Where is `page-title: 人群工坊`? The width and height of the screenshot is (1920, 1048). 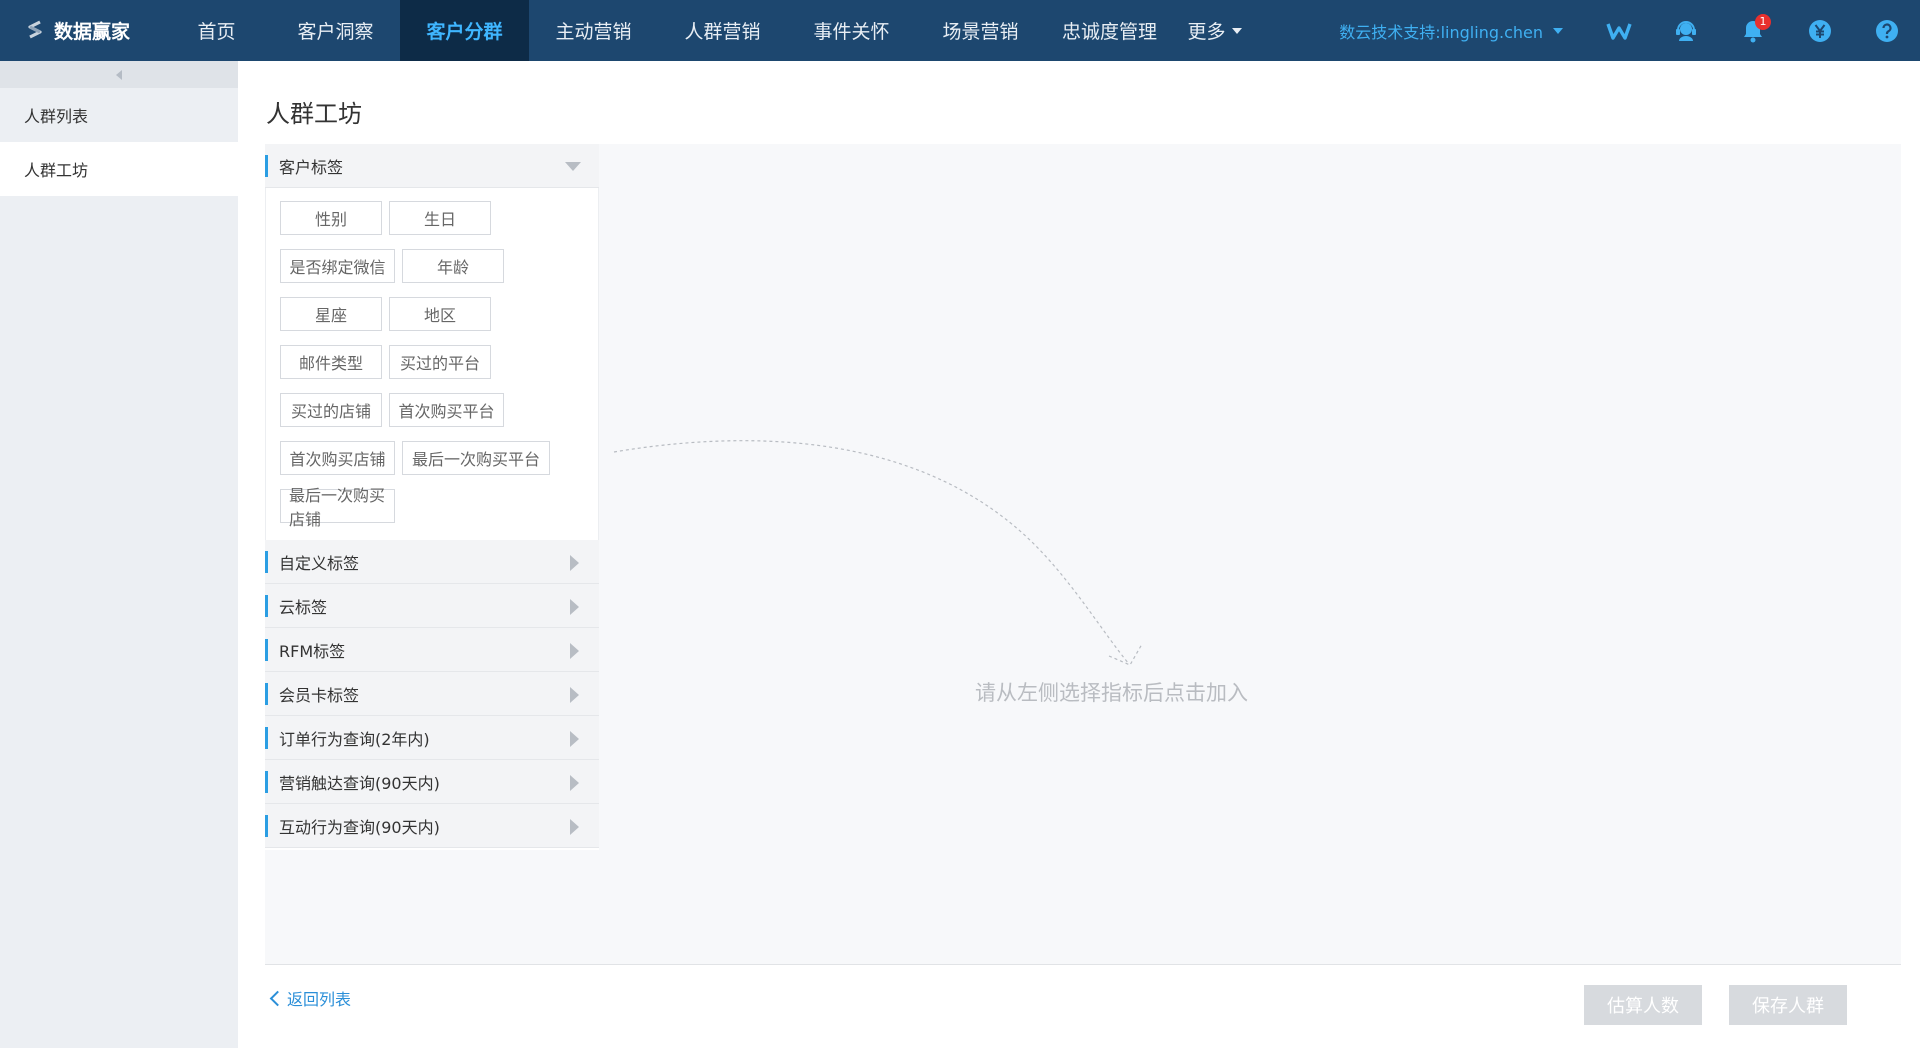 page-title: 人群工坊 is located at coordinates (314, 114).